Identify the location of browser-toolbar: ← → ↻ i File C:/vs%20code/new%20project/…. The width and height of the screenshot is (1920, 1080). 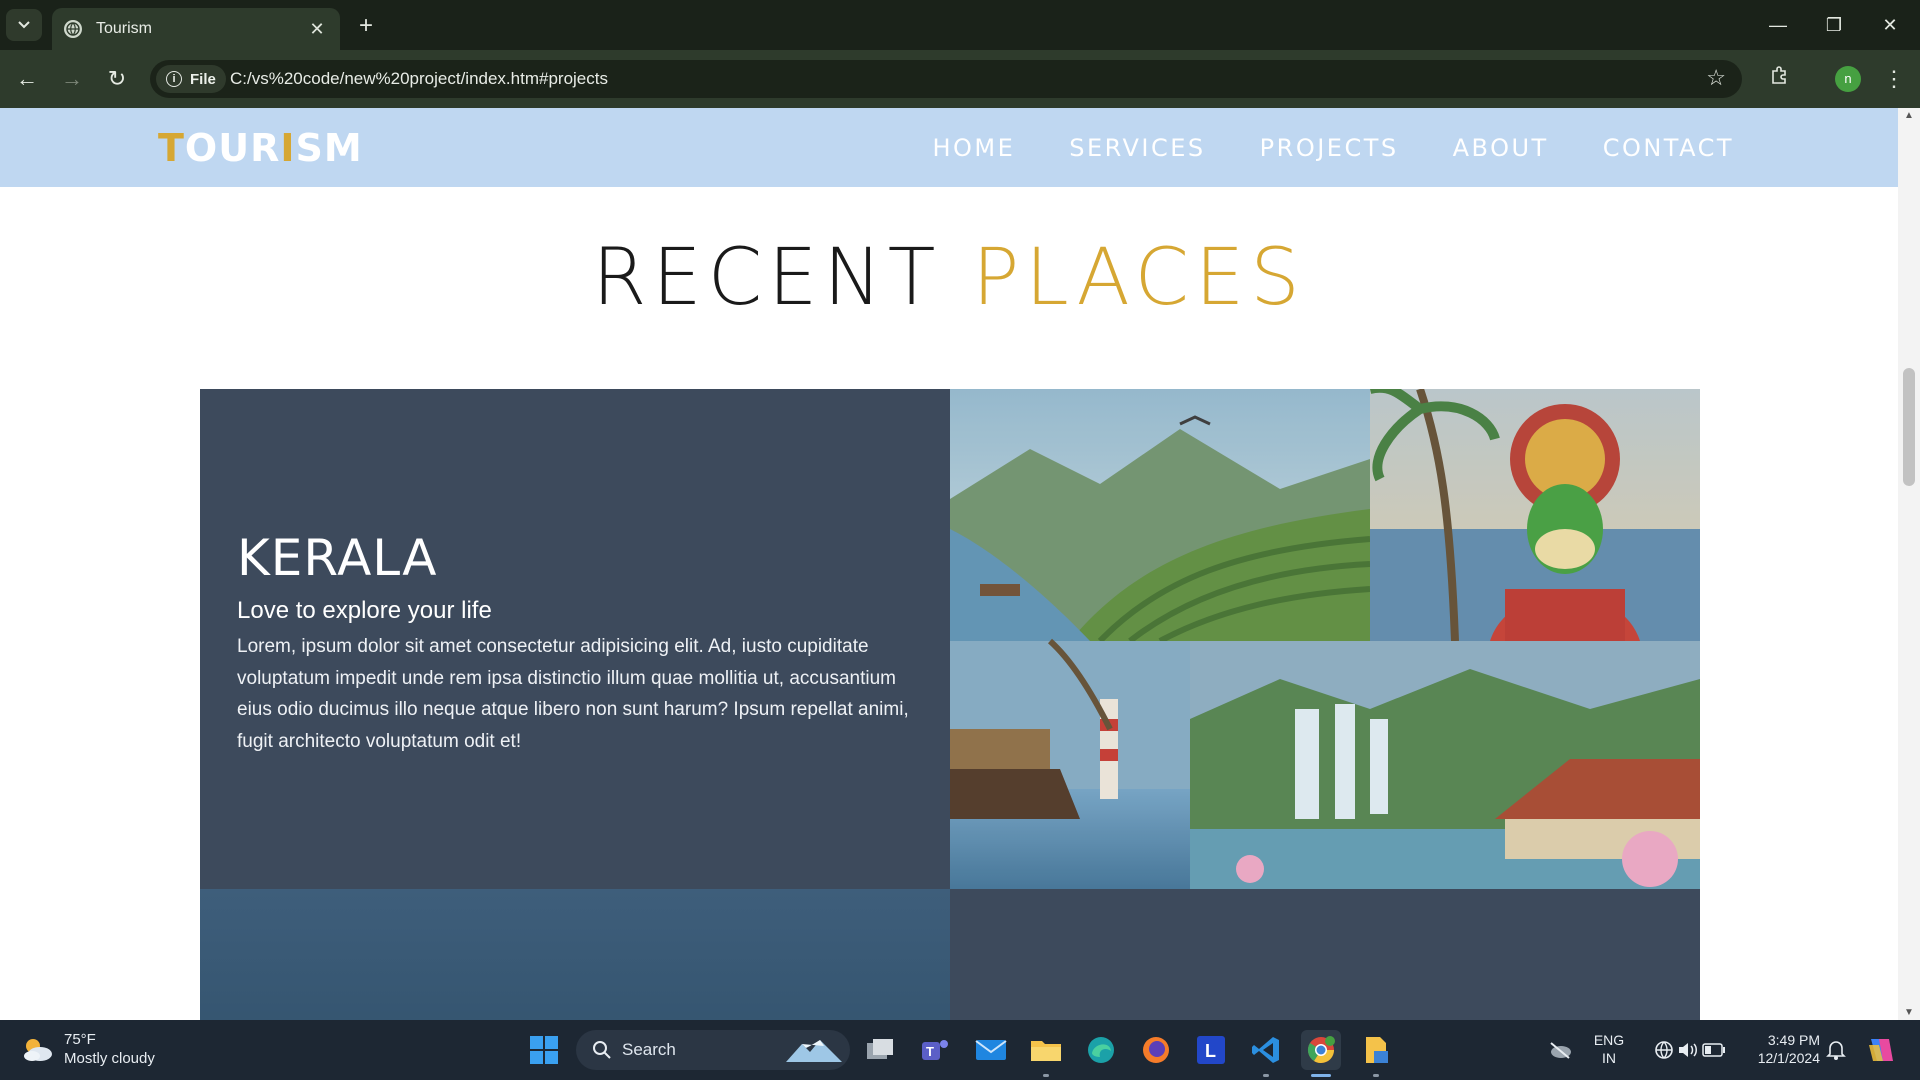
(960, 79).